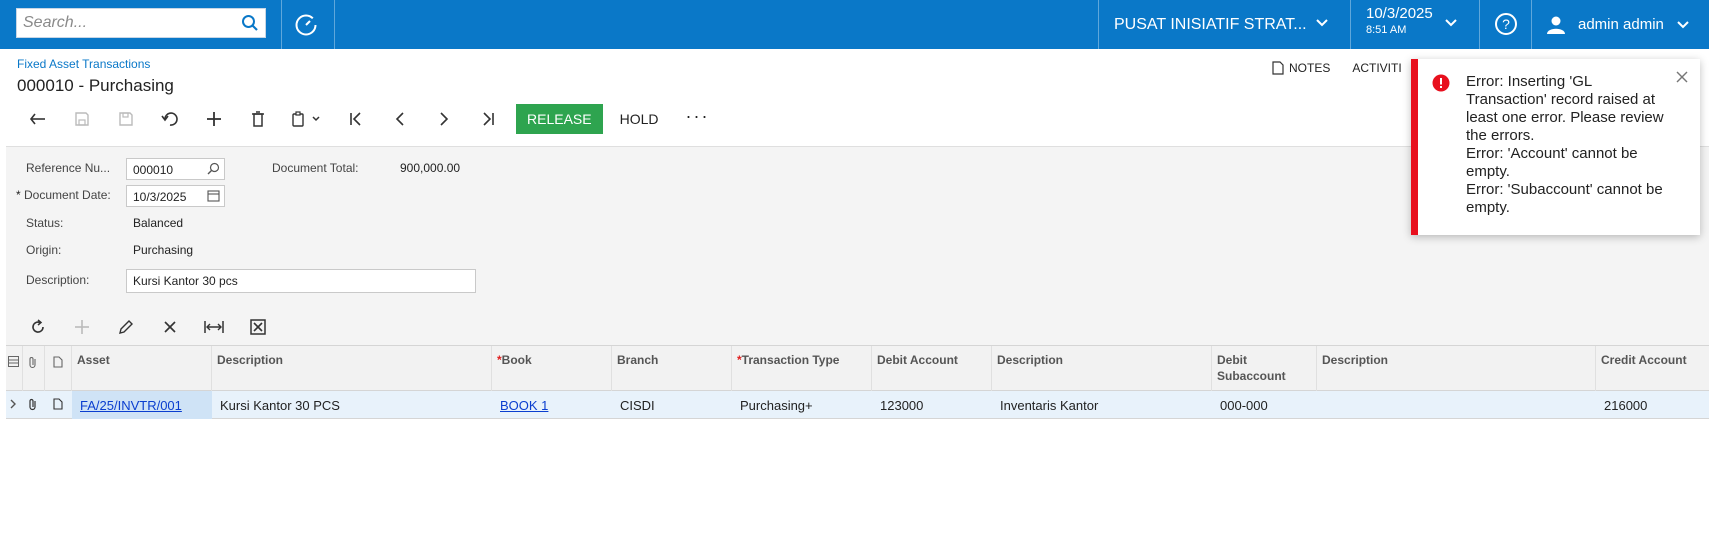 The image size is (1709, 551). What do you see at coordinates (552, 368) in the screenshot?
I see `header-book: *Book` at bounding box center [552, 368].